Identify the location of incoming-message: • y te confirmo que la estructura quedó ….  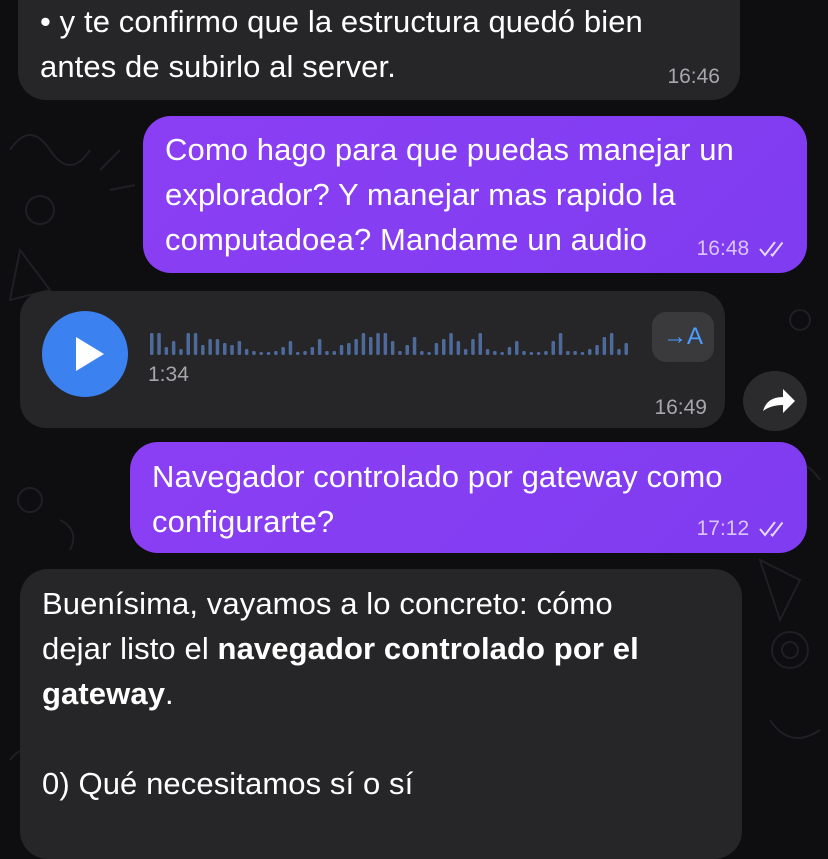
(379, 50).